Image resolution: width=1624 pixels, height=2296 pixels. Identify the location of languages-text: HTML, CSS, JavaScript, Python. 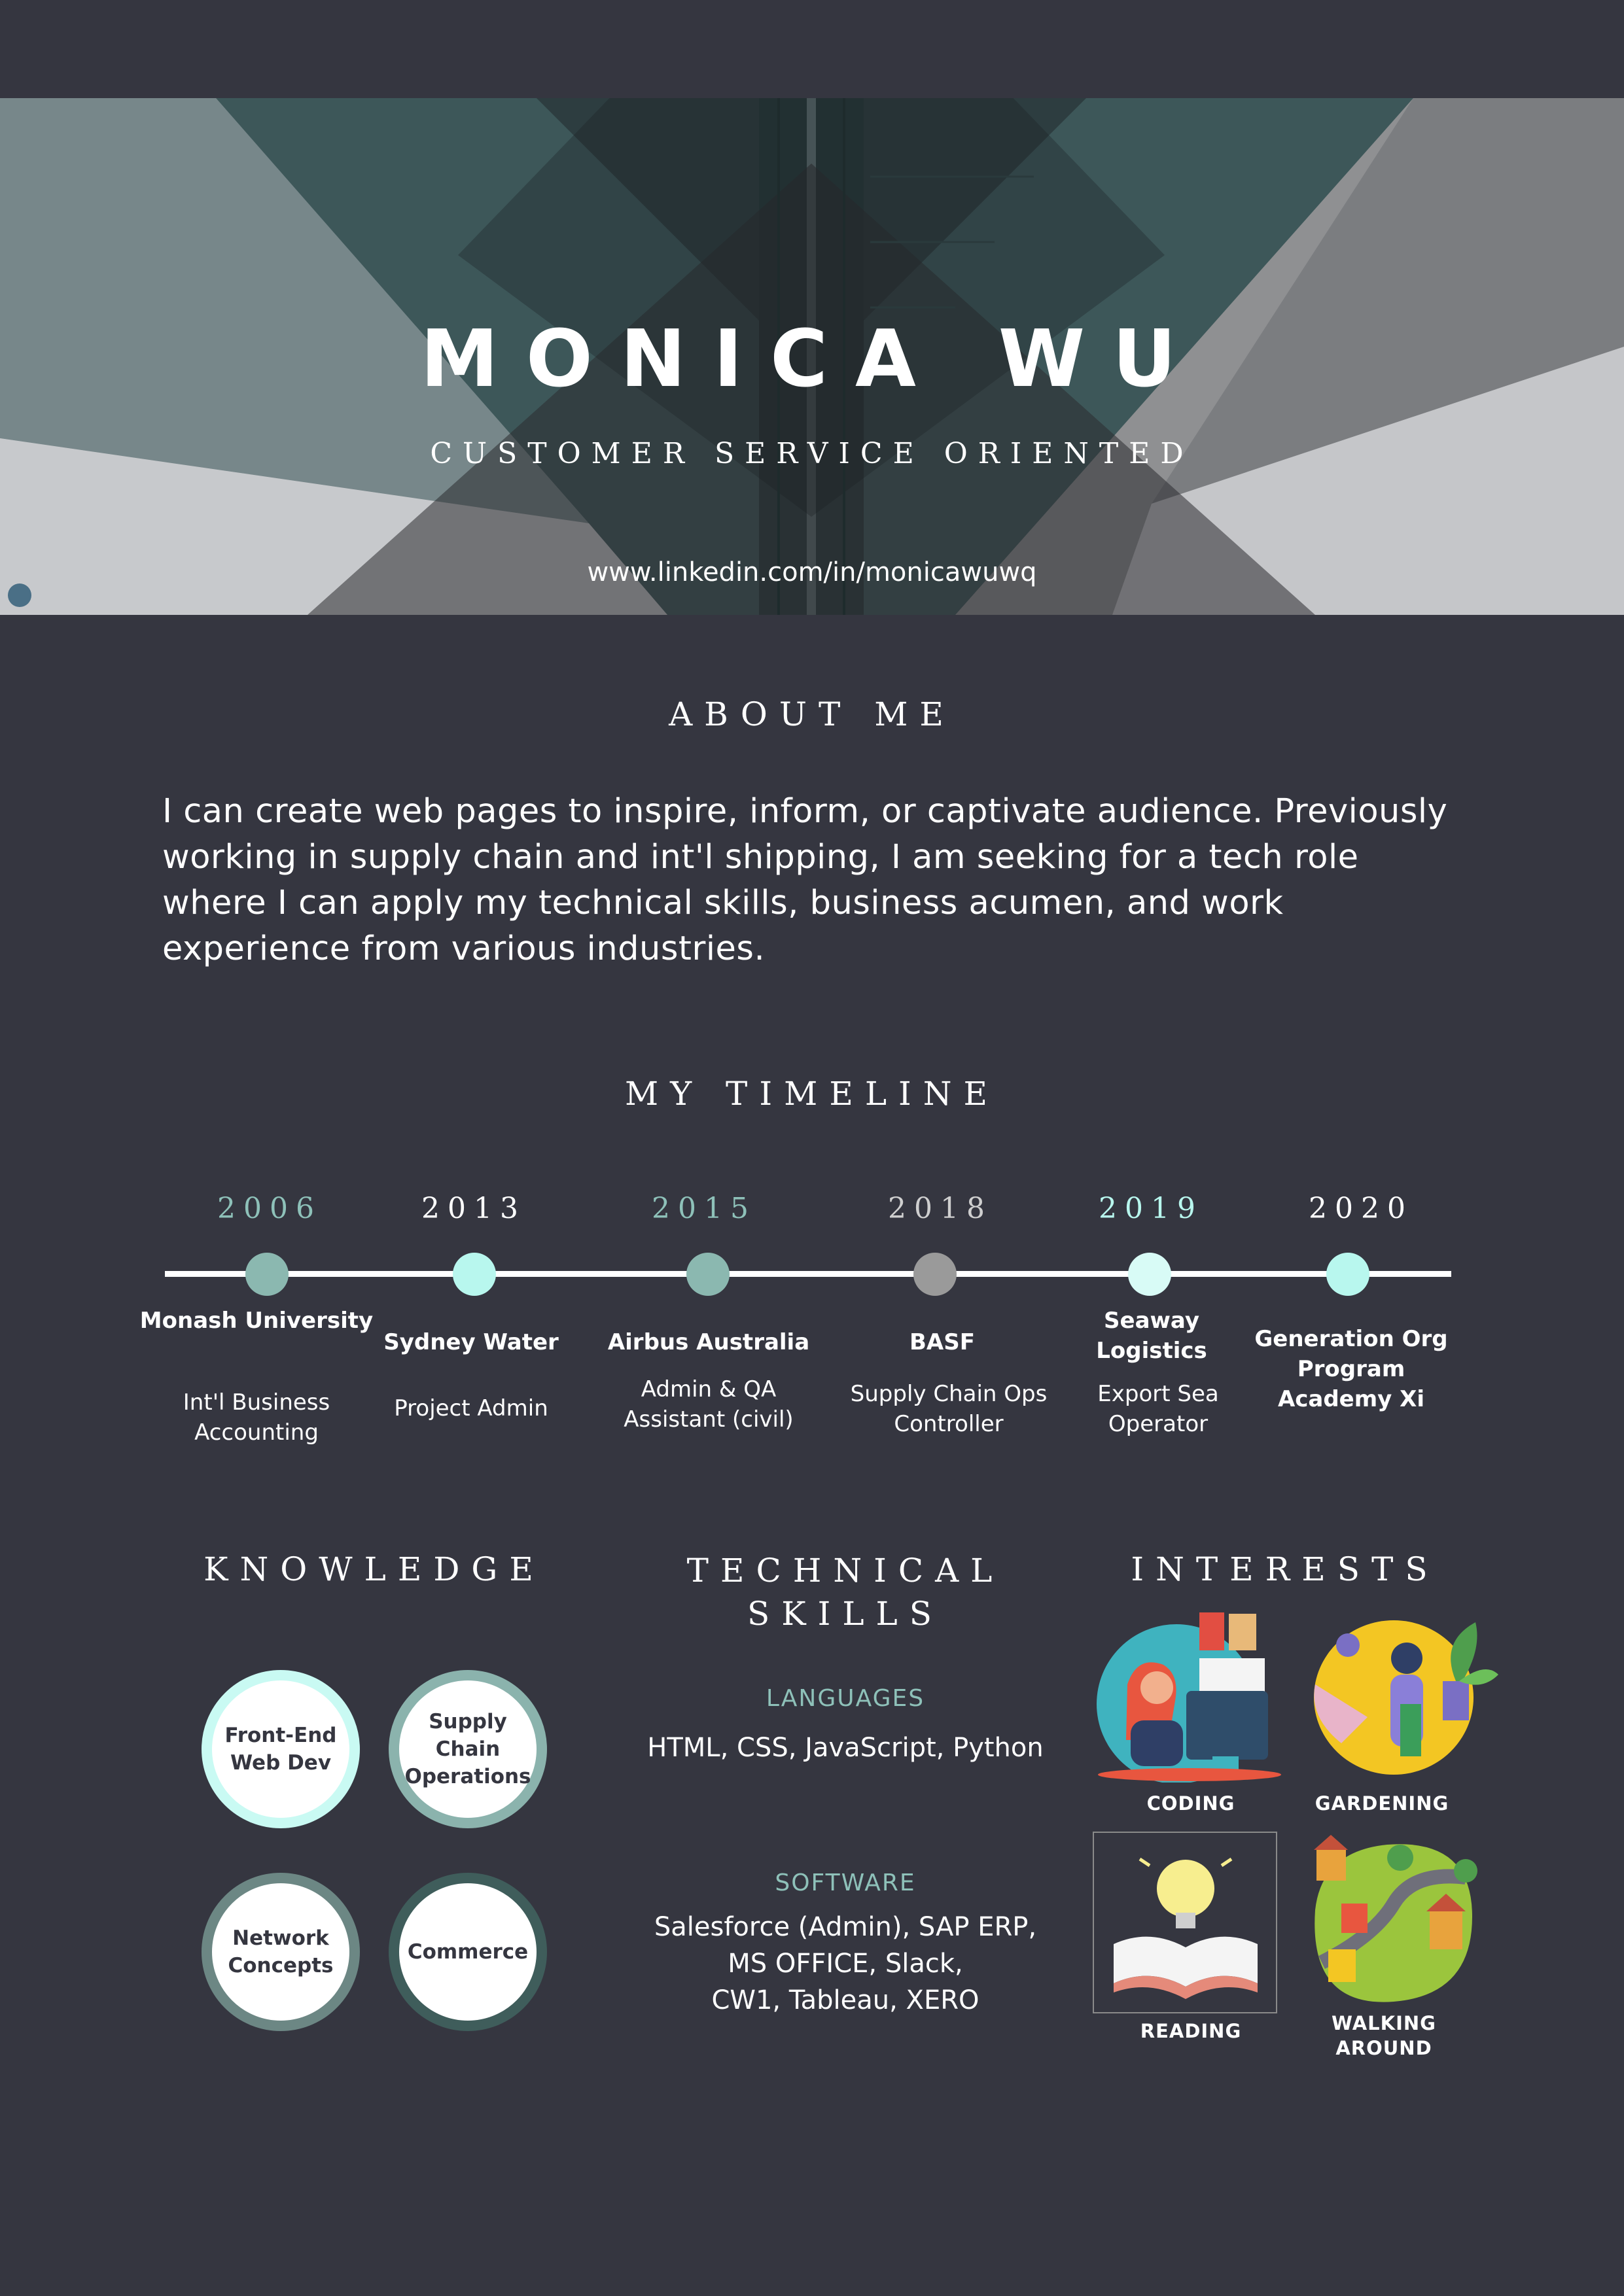
(845, 1748).